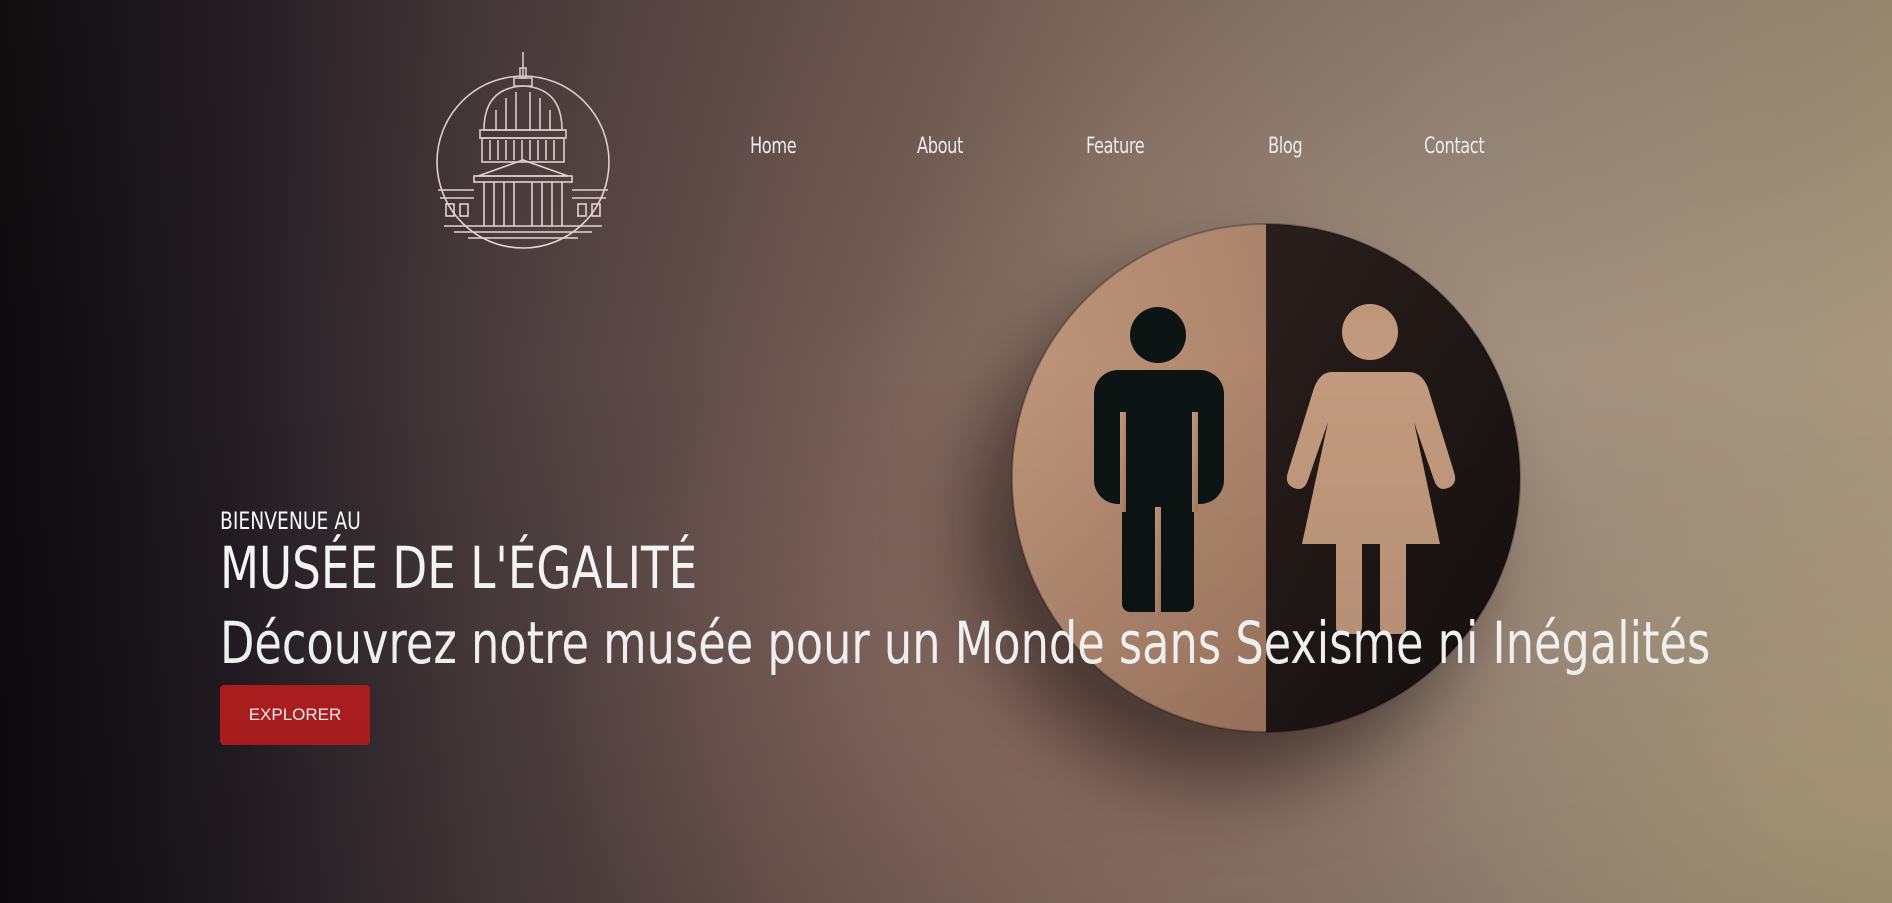 Image resolution: width=1892 pixels, height=903 pixels. Describe the element at coordinates (1454, 146) in the screenshot. I see `nav-contact: Contact` at that location.